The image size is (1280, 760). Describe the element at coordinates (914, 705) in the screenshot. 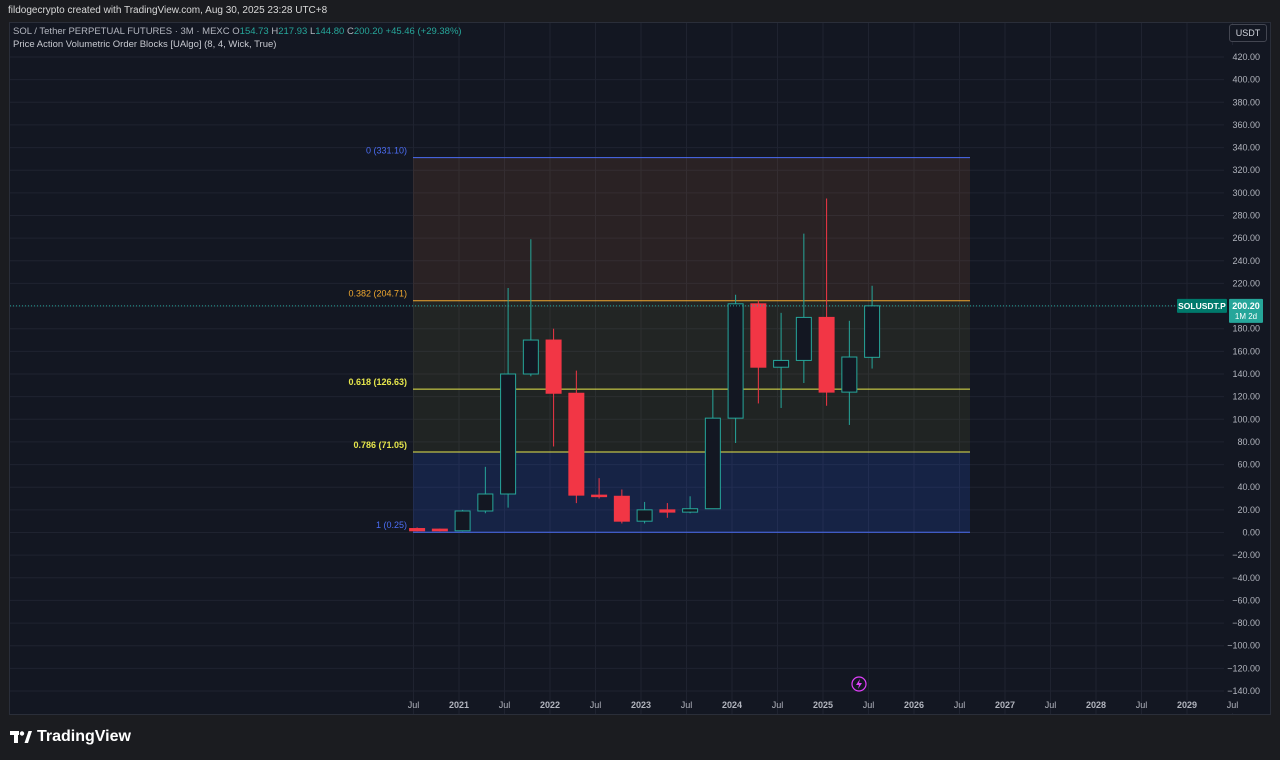

I see `time-tick-label: 2026` at that location.